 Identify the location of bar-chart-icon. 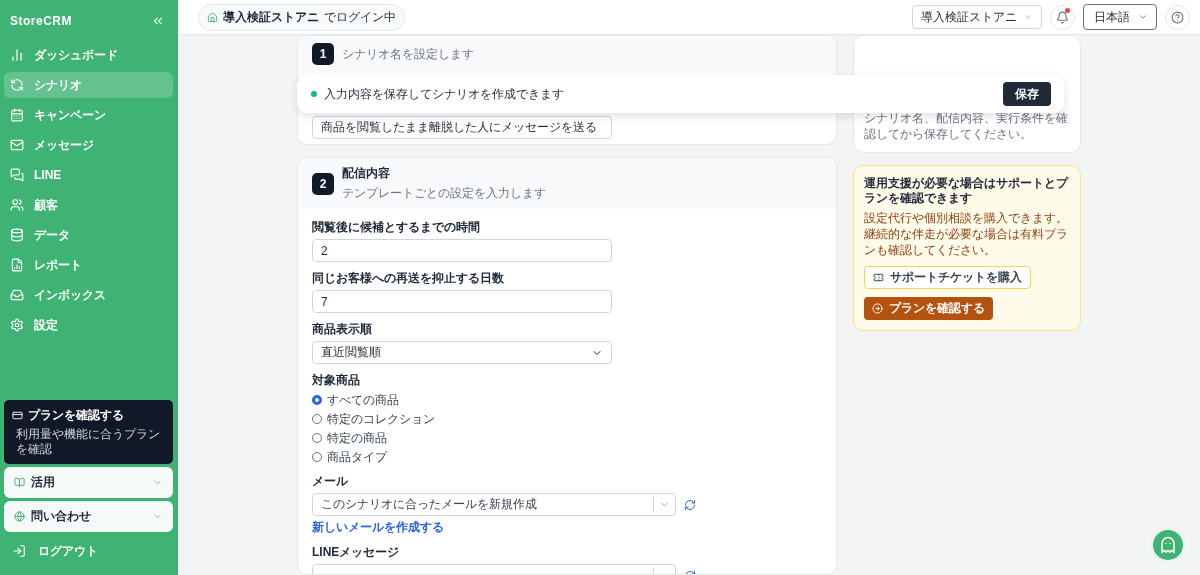
(17, 55).